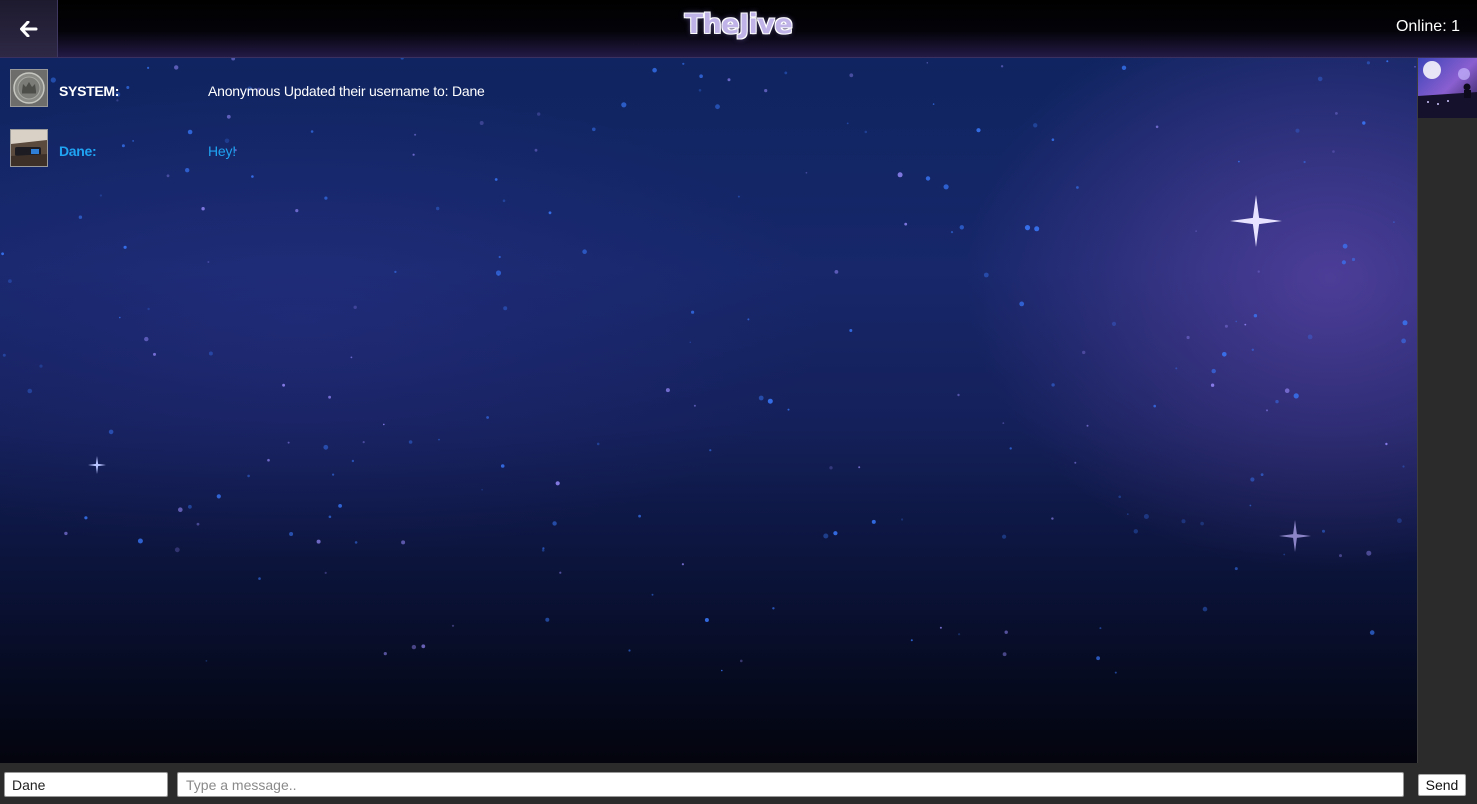 Image resolution: width=1477 pixels, height=804 pixels. Describe the element at coordinates (89, 91) in the screenshot. I see `message-author: SYSTEM:` at that location.